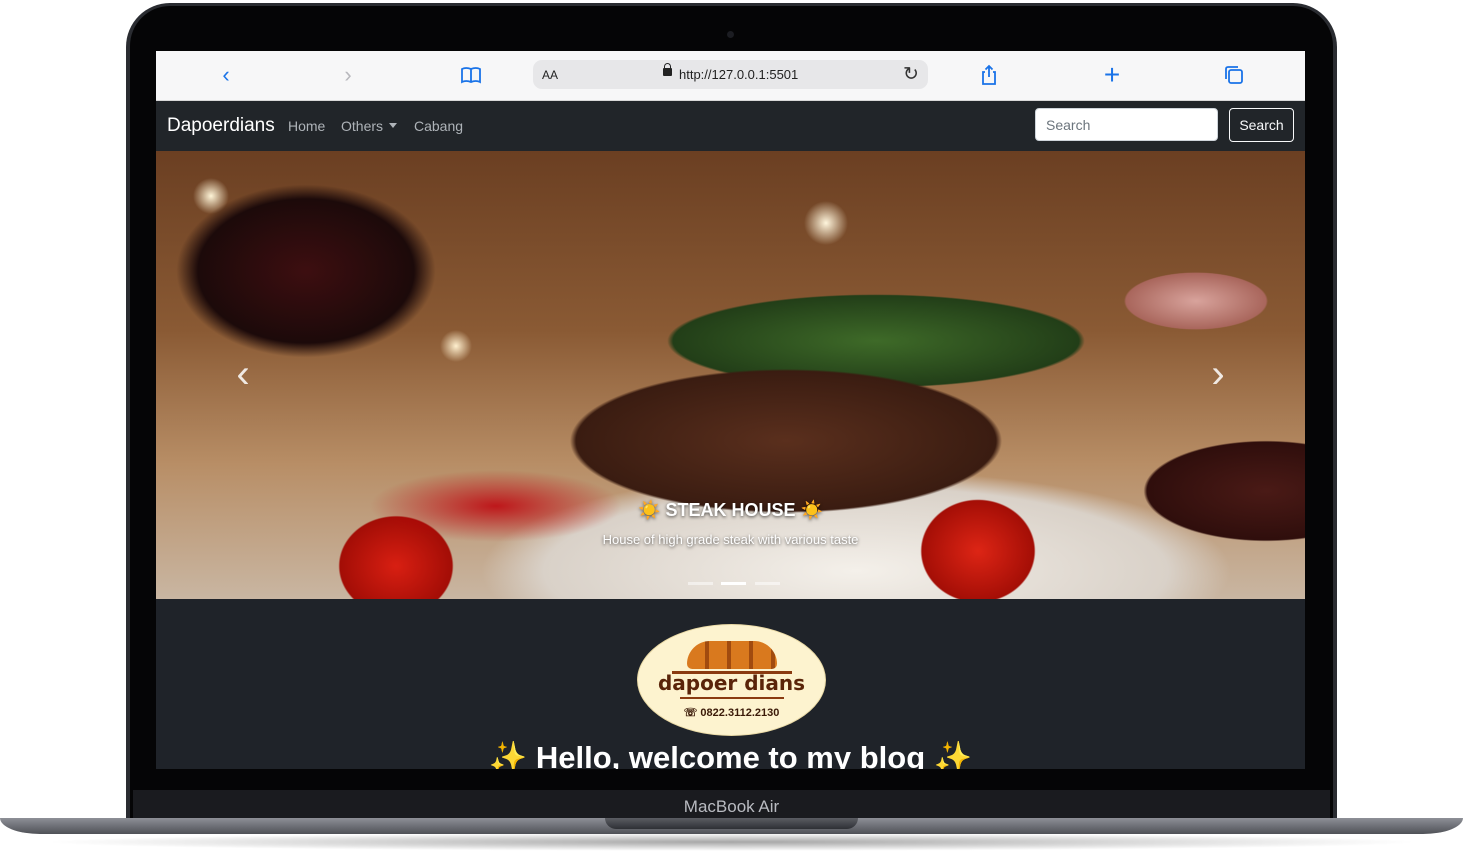 This screenshot has width=1463, height=853. What do you see at coordinates (732, 655) in the screenshot?
I see `logo-bread-graphic` at bounding box center [732, 655].